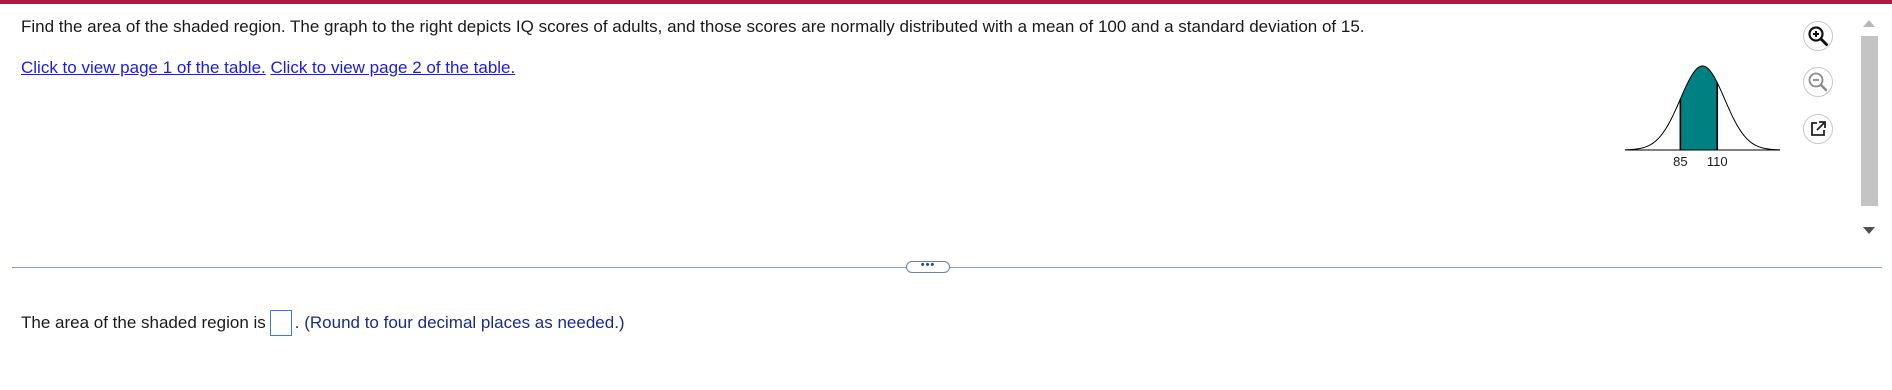 This screenshot has width=1892, height=390. I want to click on scroll-up-arrow-icon, so click(1869, 23).